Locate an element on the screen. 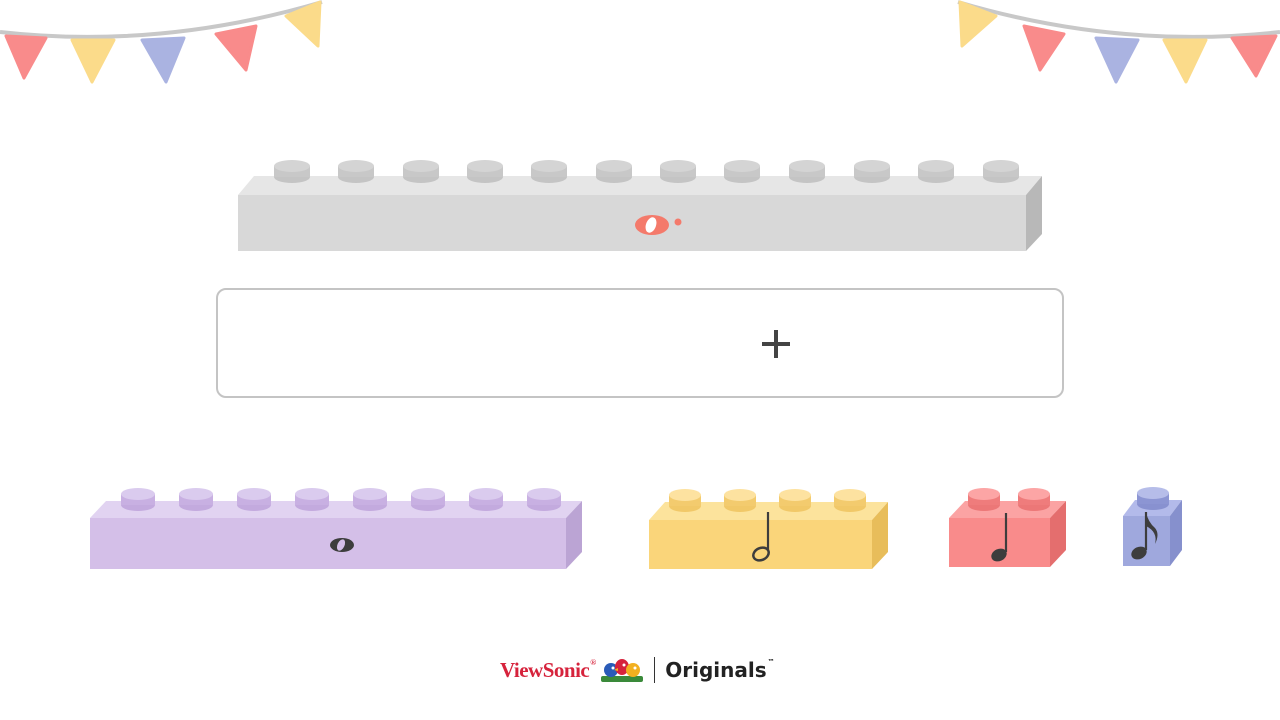 This screenshot has width=1280, height=720. target-brick is located at coordinates (640, 205).